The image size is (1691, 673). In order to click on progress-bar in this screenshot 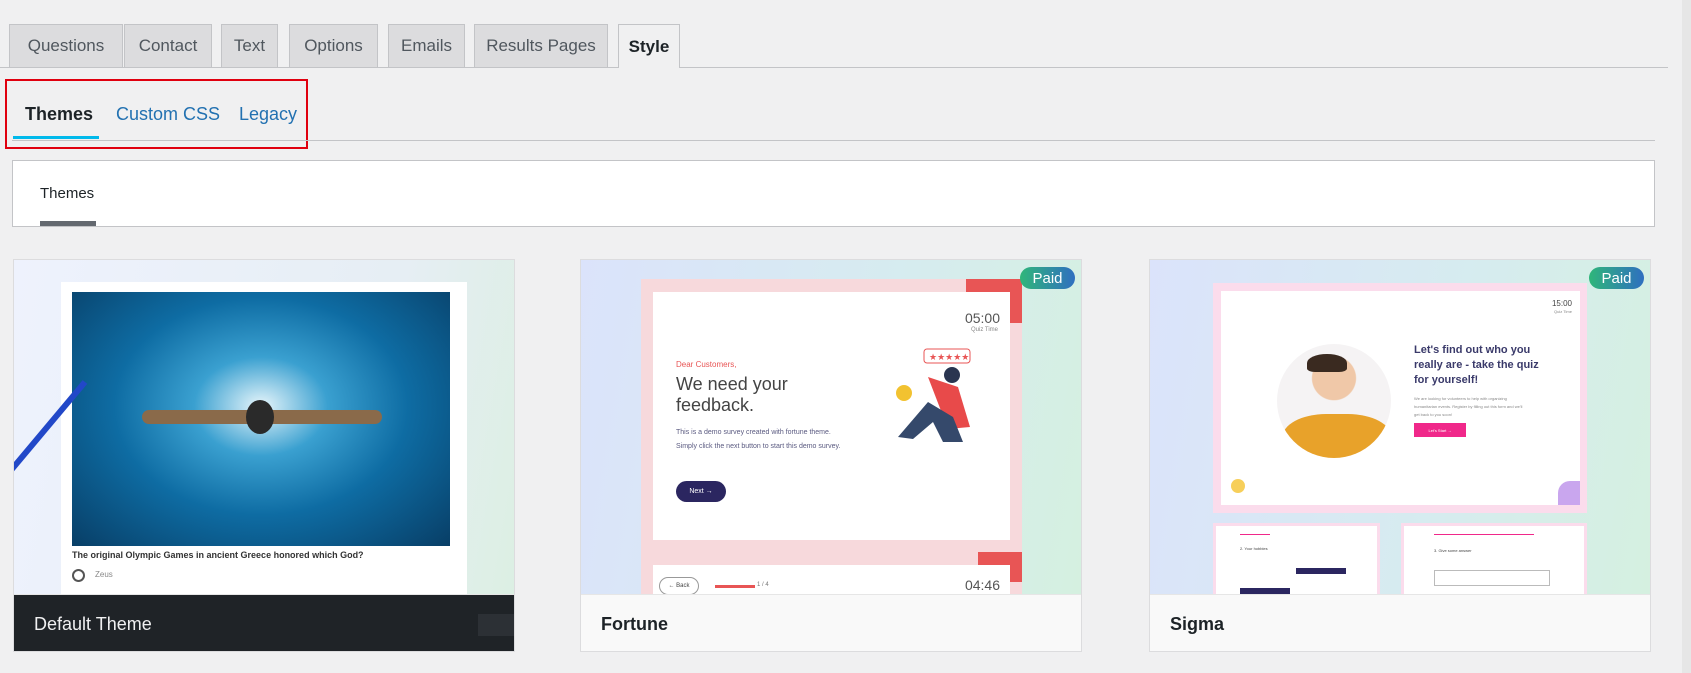, I will do `click(735, 586)`.